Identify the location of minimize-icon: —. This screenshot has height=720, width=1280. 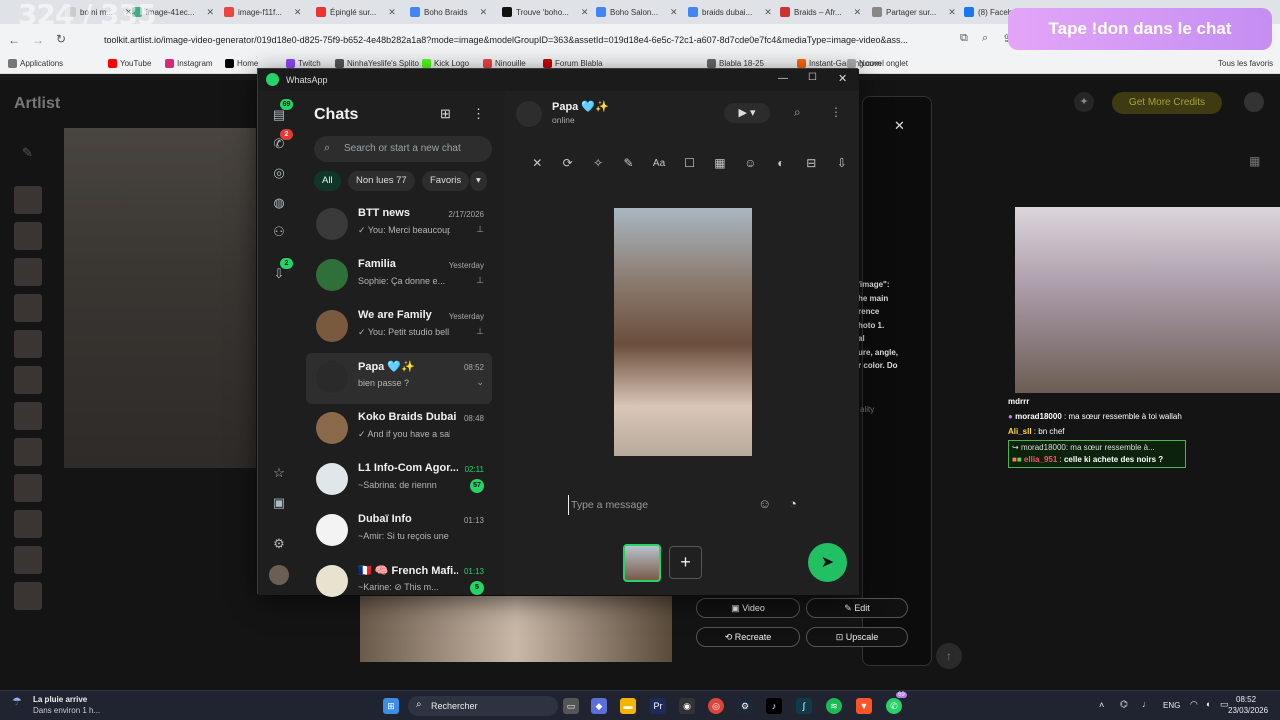
(783, 78).